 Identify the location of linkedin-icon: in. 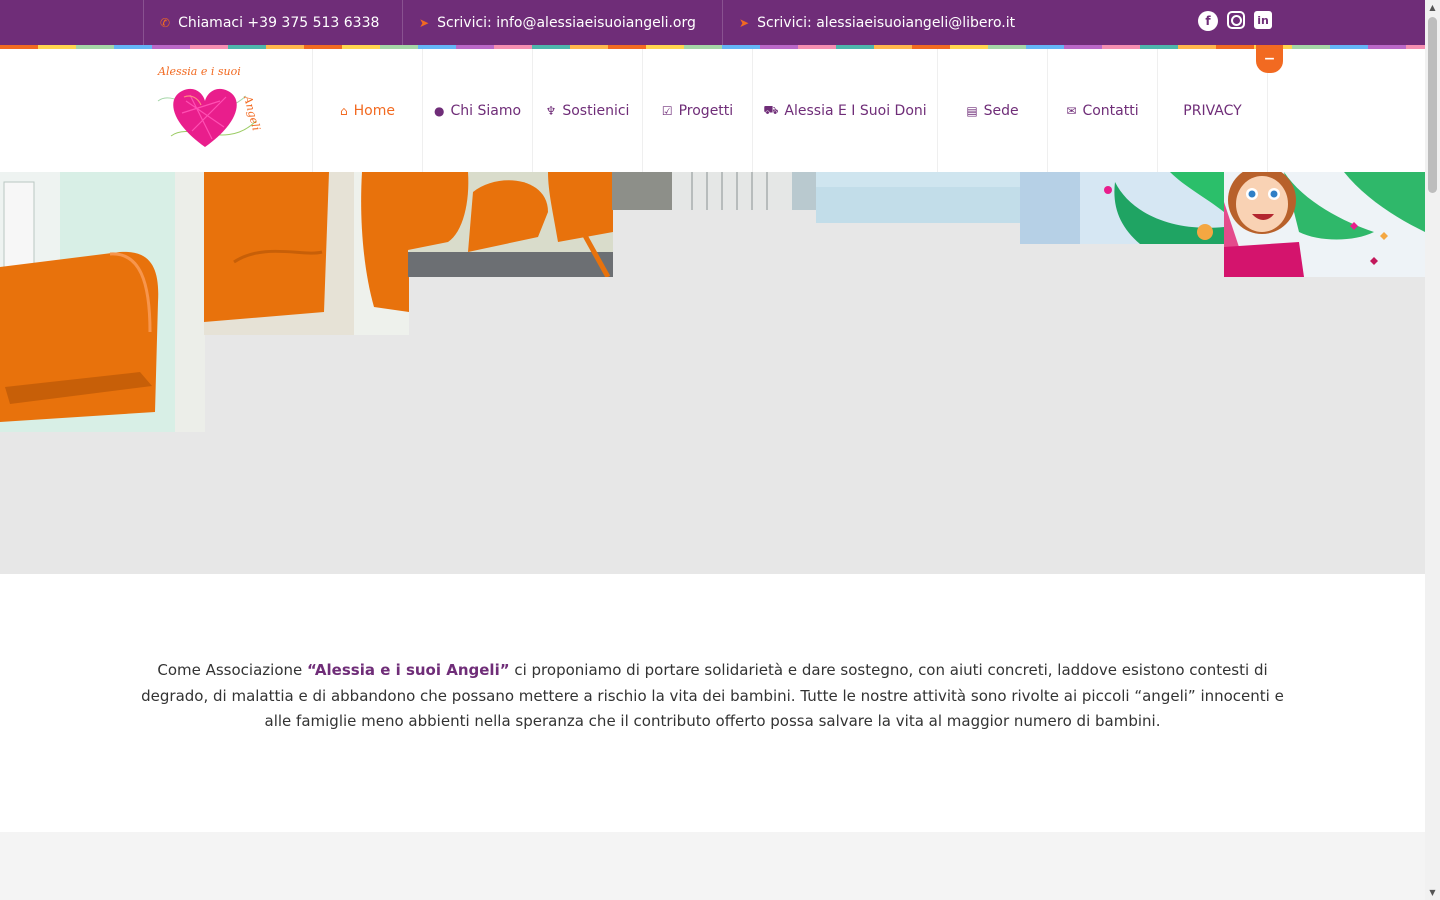
(1263, 20).